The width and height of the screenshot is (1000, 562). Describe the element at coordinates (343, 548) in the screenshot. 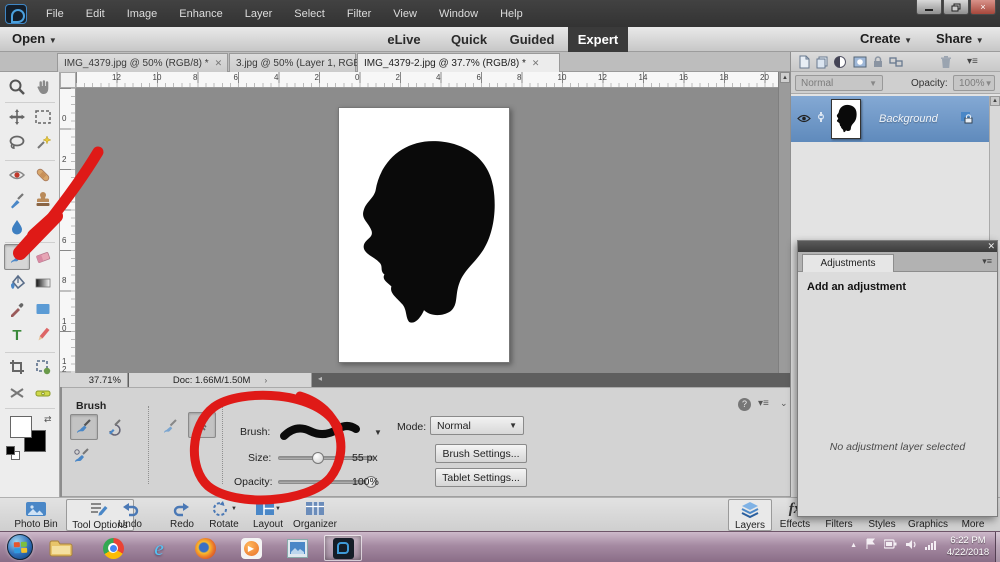

I see `taskbar-photoshop-elements-icon-active` at that location.